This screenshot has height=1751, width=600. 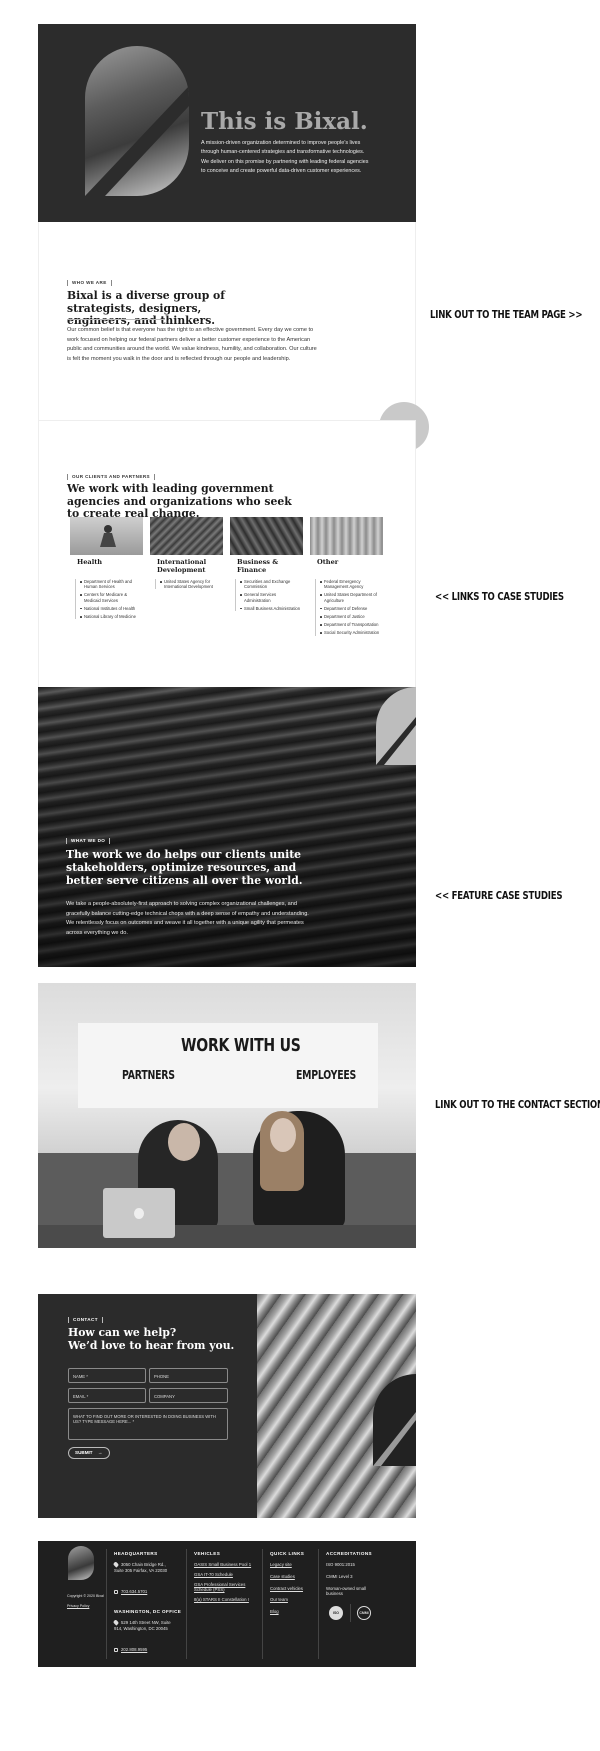 I want to click on company-field: COMPANY, so click(x=188, y=1395).